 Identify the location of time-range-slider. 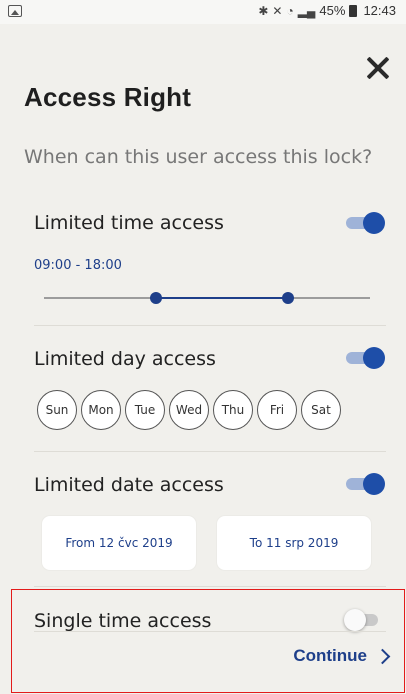
(207, 298).